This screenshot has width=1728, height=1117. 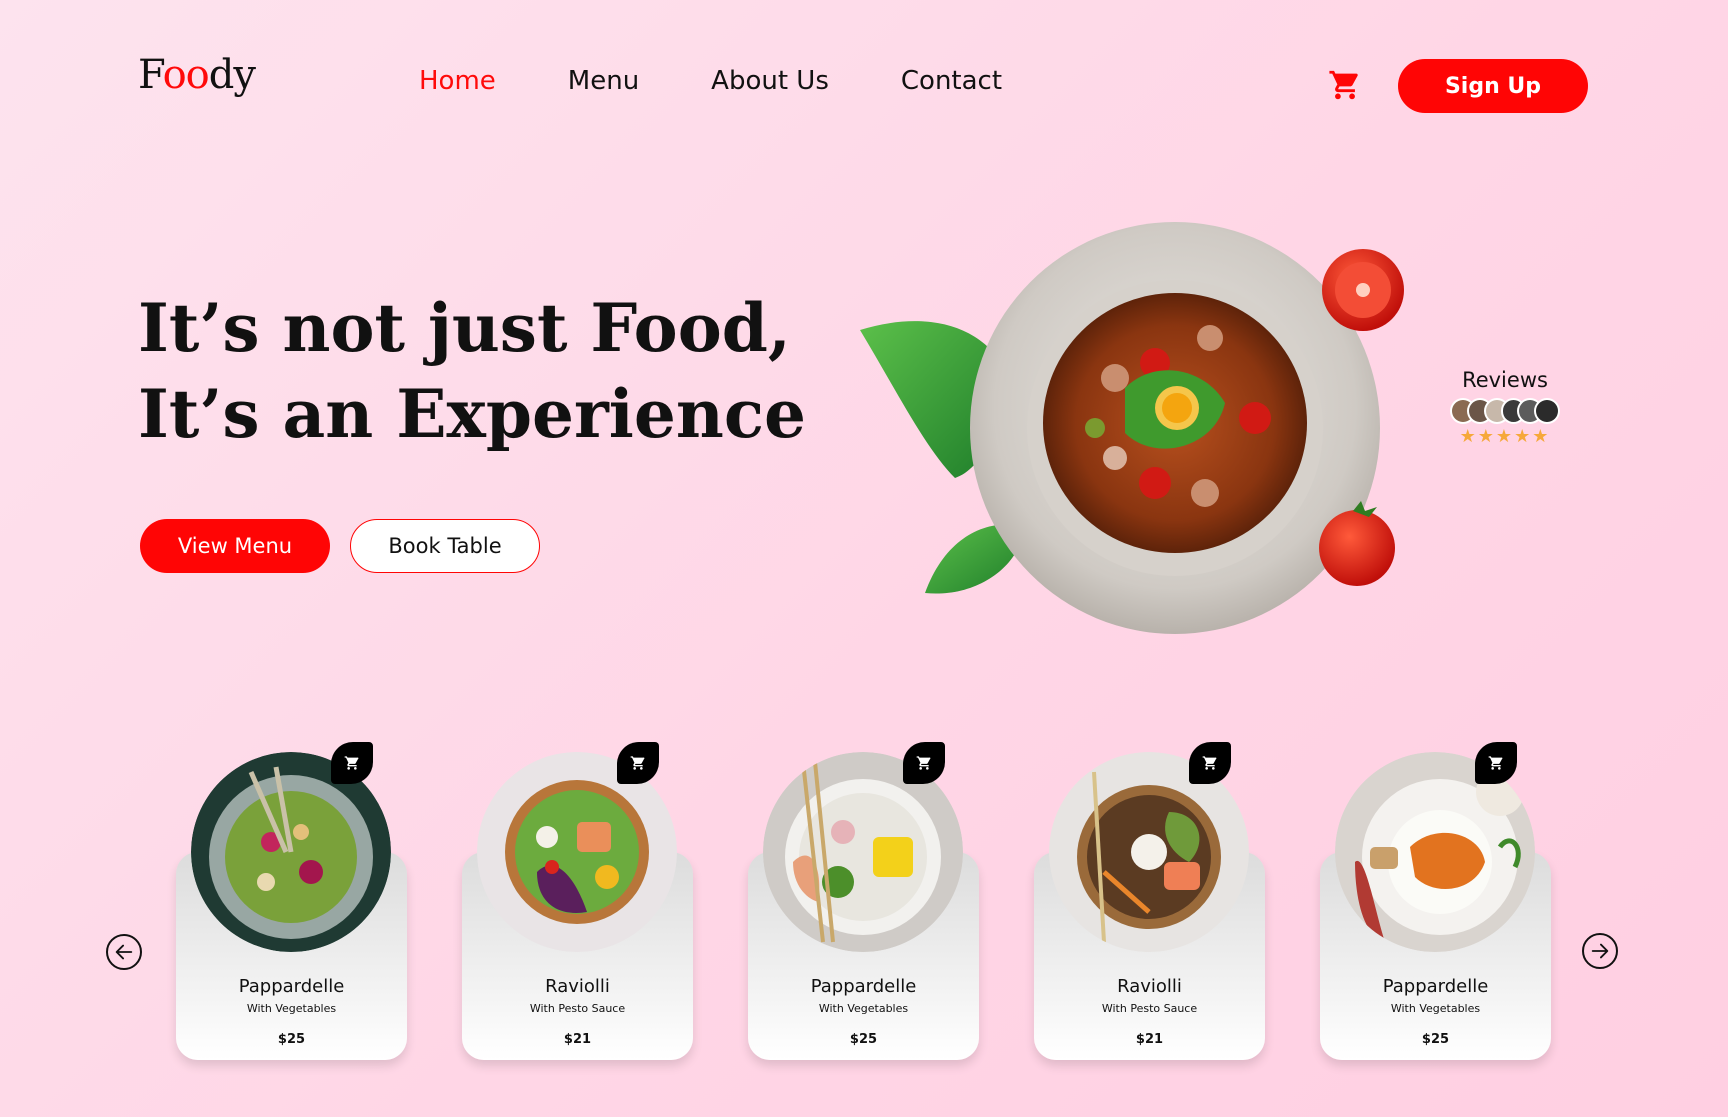 I want to click on carousel-next-button, so click(x=1600, y=951).